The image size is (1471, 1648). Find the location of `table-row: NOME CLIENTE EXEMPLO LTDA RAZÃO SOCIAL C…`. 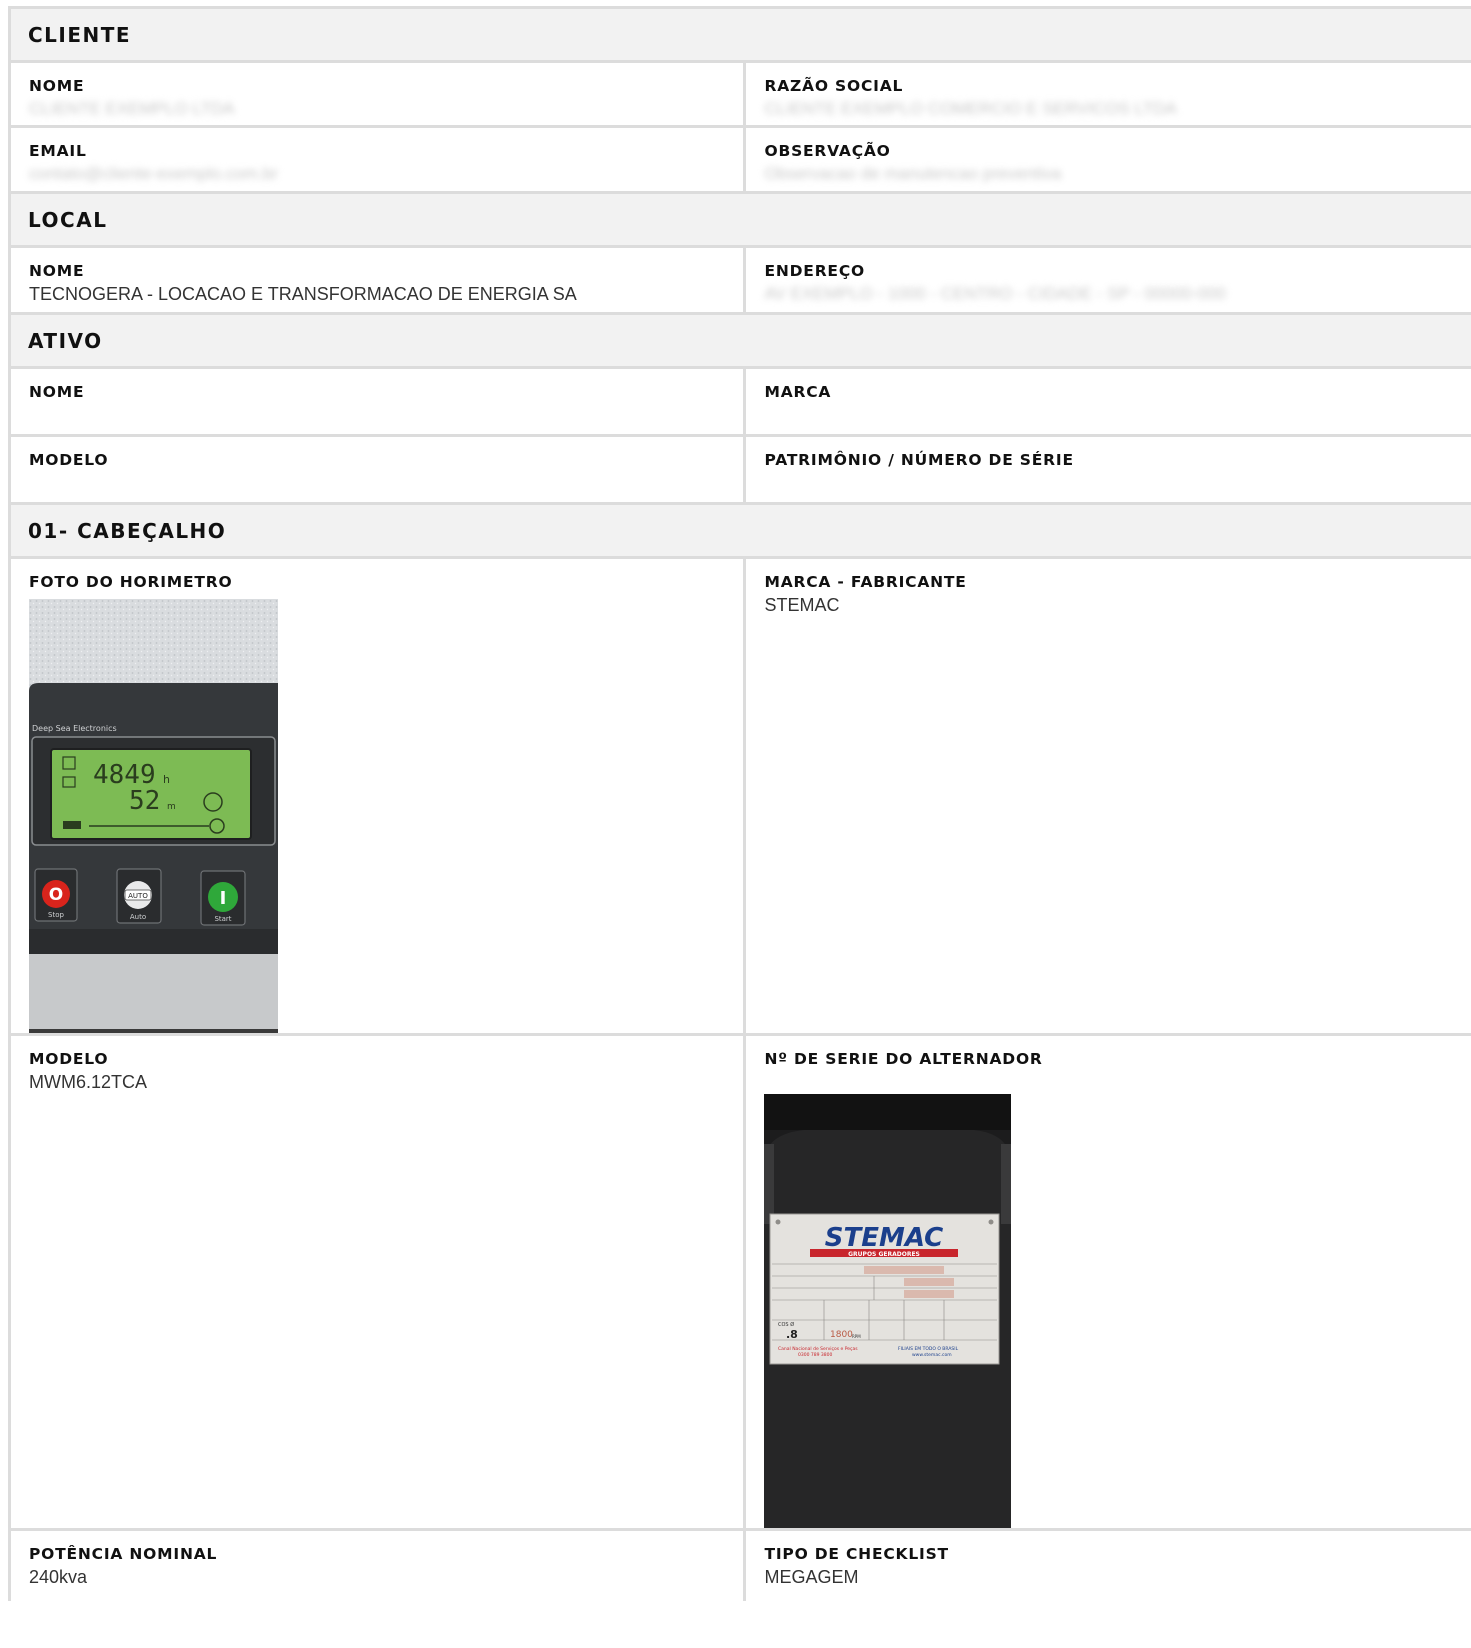

table-row: NOME CLIENTE EXEMPLO LTDA RAZÃO SOCIAL C… is located at coordinates (741, 95).